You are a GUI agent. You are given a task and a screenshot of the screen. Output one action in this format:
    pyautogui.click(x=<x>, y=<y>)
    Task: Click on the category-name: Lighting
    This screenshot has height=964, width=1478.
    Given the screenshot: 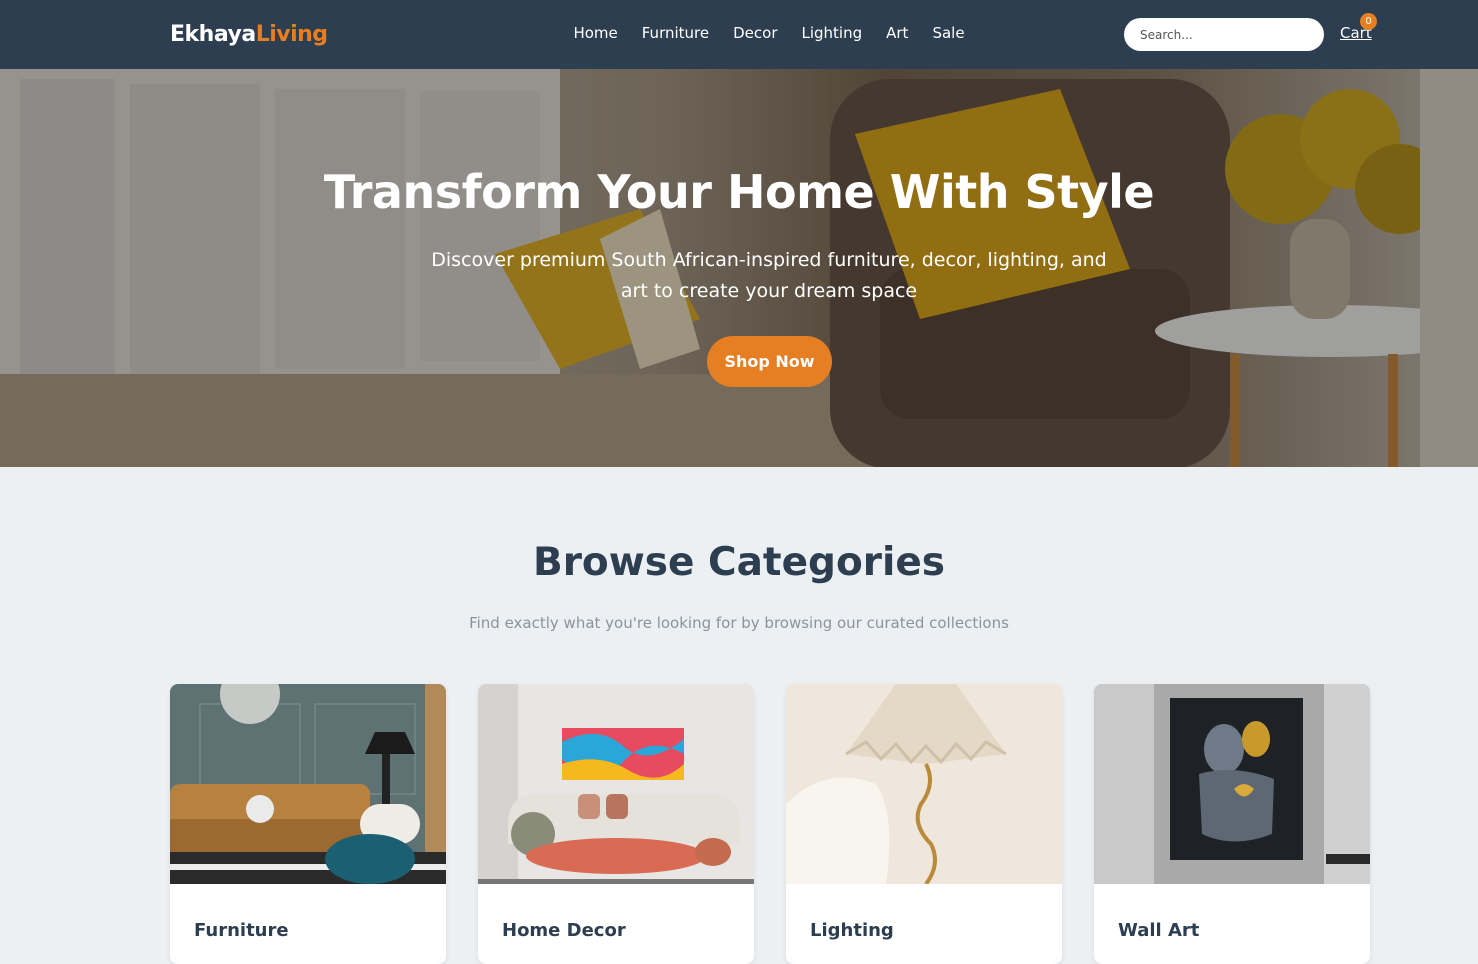 What is the action you would take?
    pyautogui.click(x=852, y=930)
    